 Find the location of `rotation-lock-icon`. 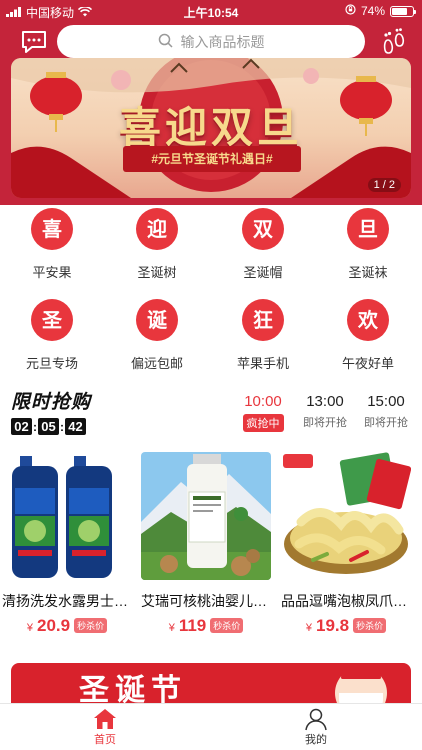

rotation-lock-icon is located at coordinates (350, 11).